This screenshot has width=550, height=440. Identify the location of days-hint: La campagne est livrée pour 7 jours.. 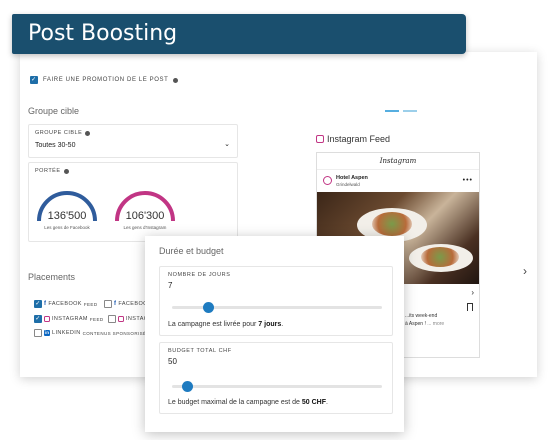
(226, 324).